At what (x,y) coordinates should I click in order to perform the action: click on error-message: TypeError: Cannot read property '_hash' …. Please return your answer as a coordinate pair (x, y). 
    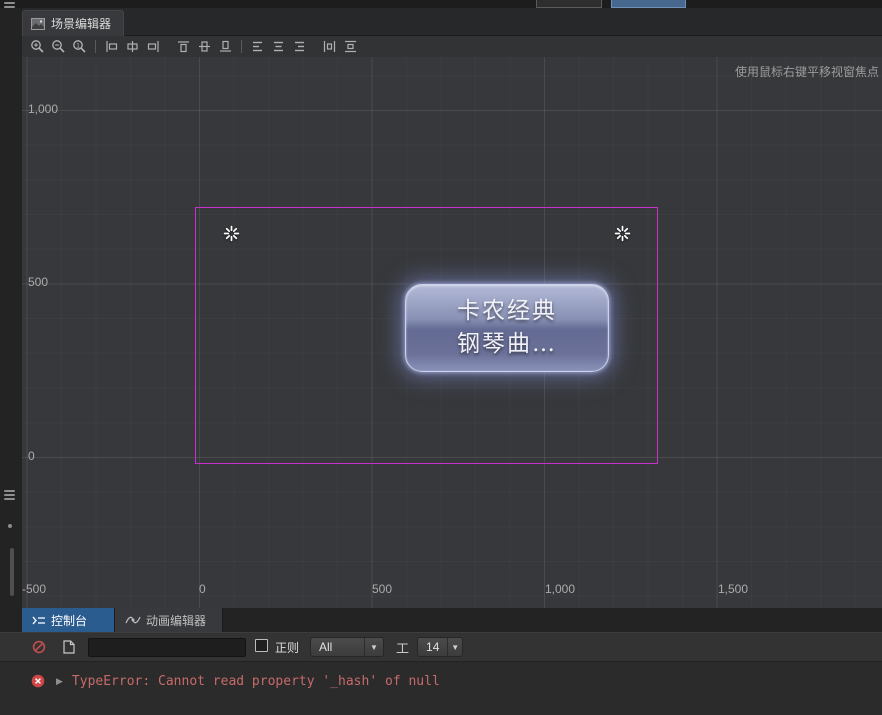
    Looking at the image, I should click on (255, 681).